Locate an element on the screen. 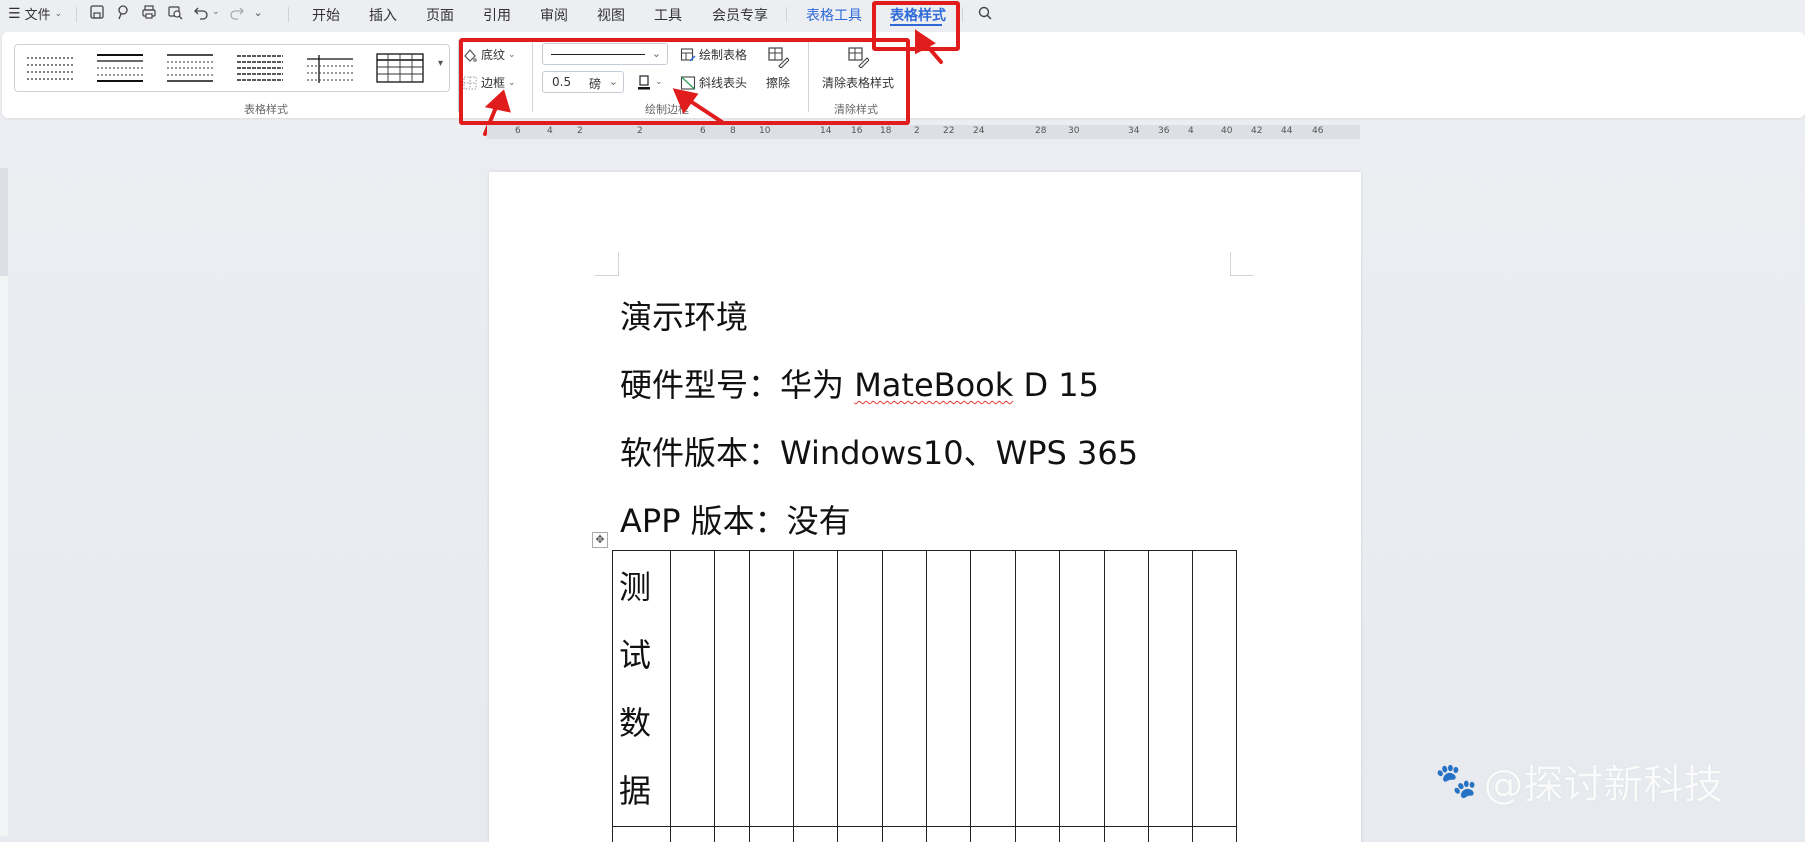  undo-icon is located at coordinates (201, 12).